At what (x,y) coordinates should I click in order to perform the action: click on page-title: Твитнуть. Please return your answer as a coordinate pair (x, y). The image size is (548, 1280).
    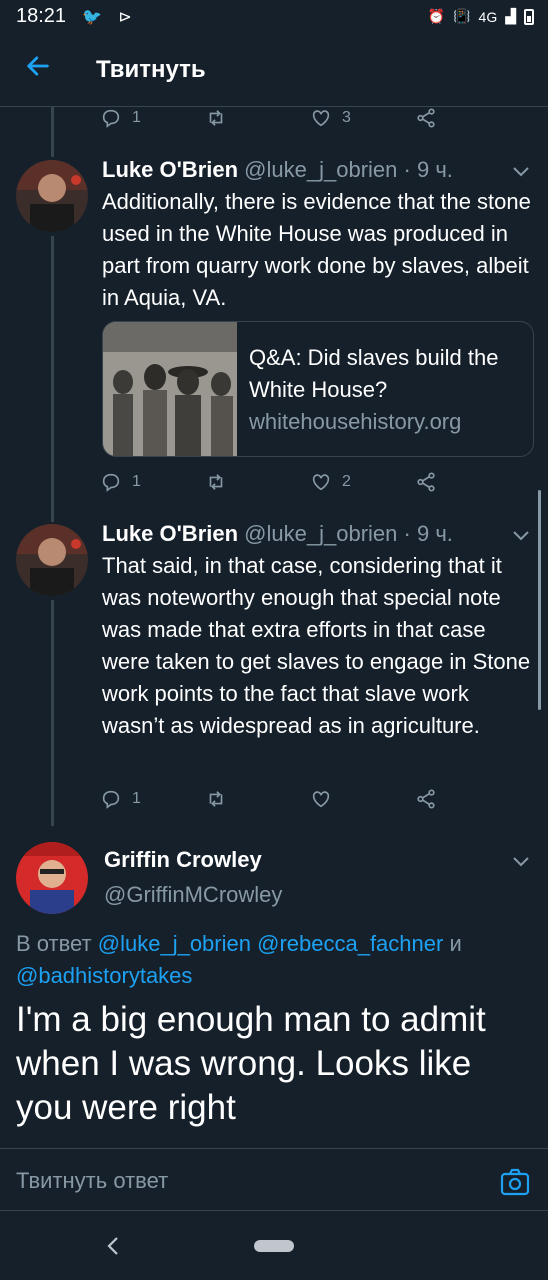
    Looking at the image, I should click on (151, 69).